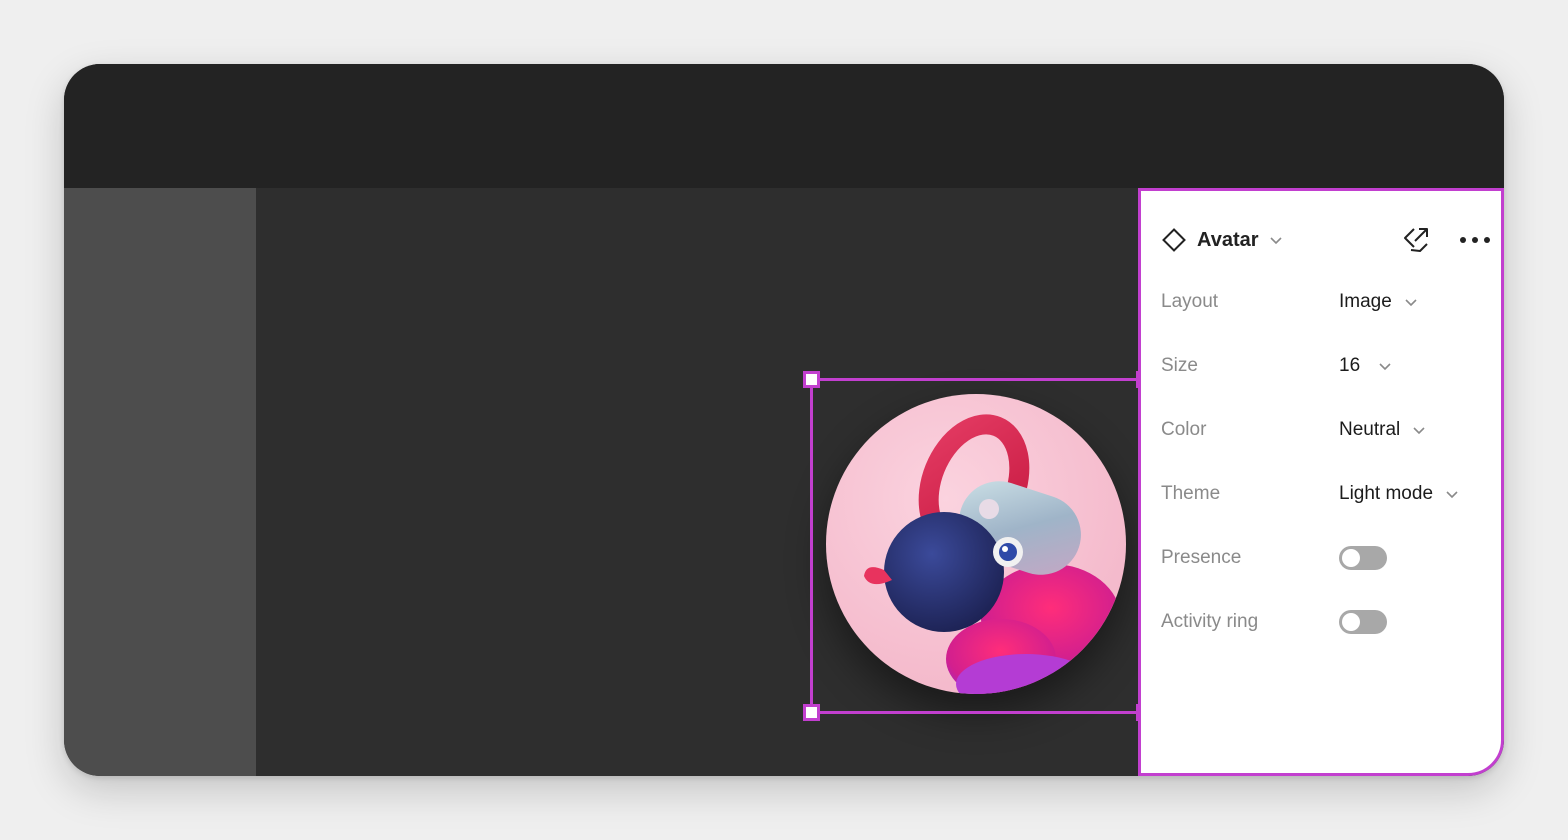  What do you see at coordinates (1201, 557) in the screenshot?
I see `property-label: Presence` at bounding box center [1201, 557].